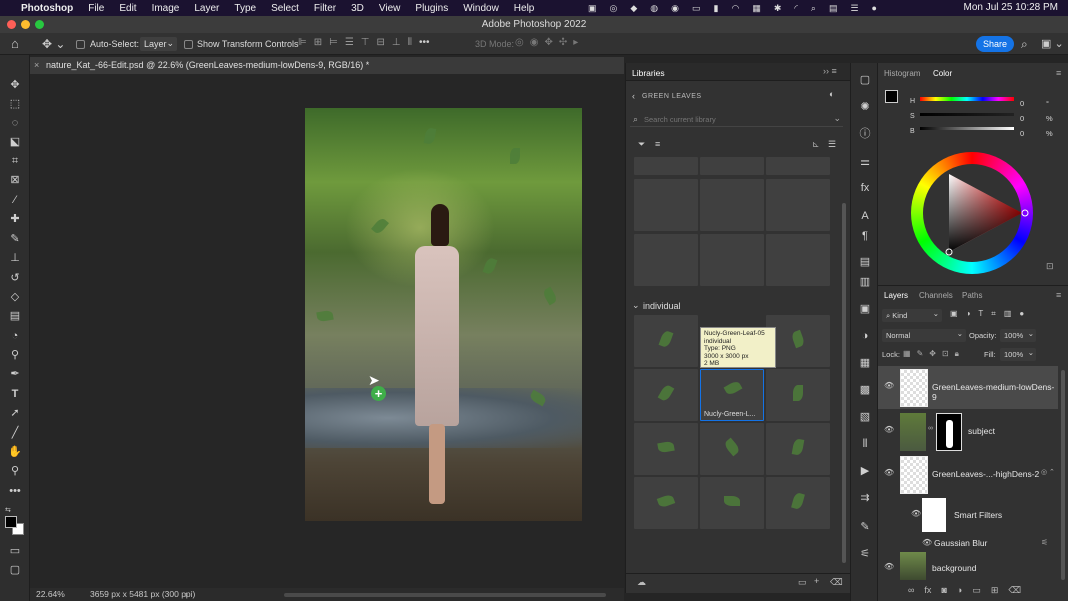  Describe the element at coordinates (924, 335) in the screenshot. I see `blend-mode-dropdown: Normal ⌄` at that location.